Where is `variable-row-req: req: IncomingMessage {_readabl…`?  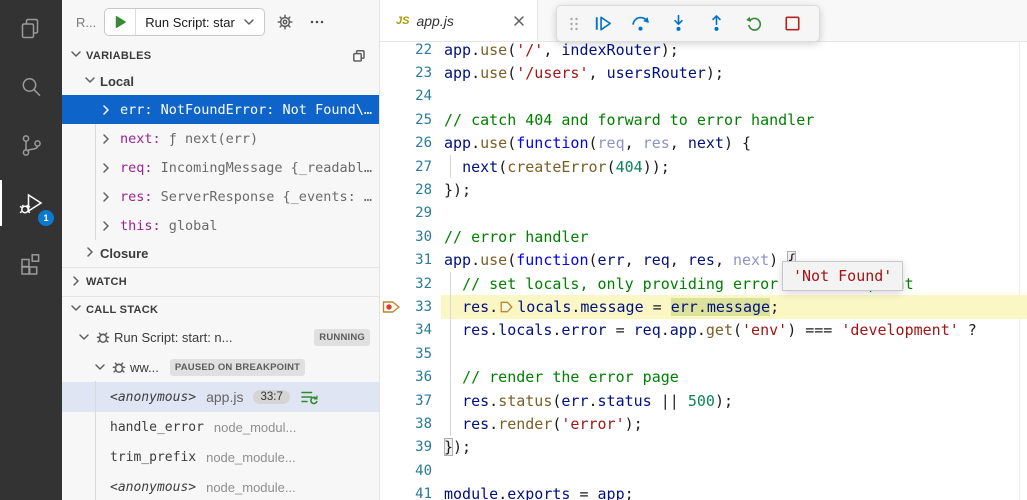
variable-row-req: req: IncomingMessage {_readabl… is located at coordinates (220, 167).